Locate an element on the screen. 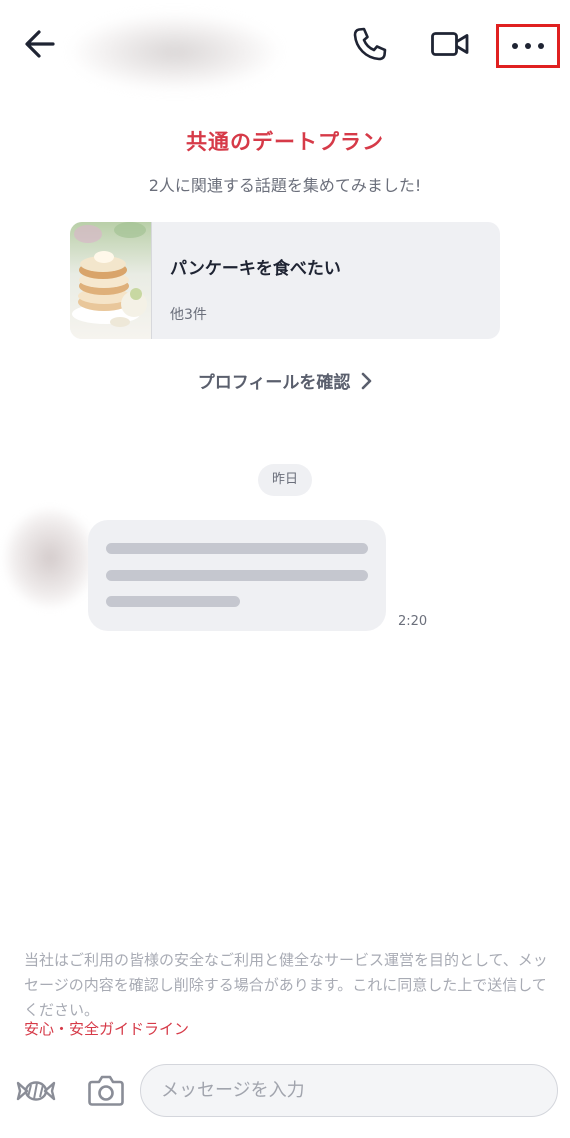 The image size is (570, 1138). camera-button is located at coordinates (106, 1092).